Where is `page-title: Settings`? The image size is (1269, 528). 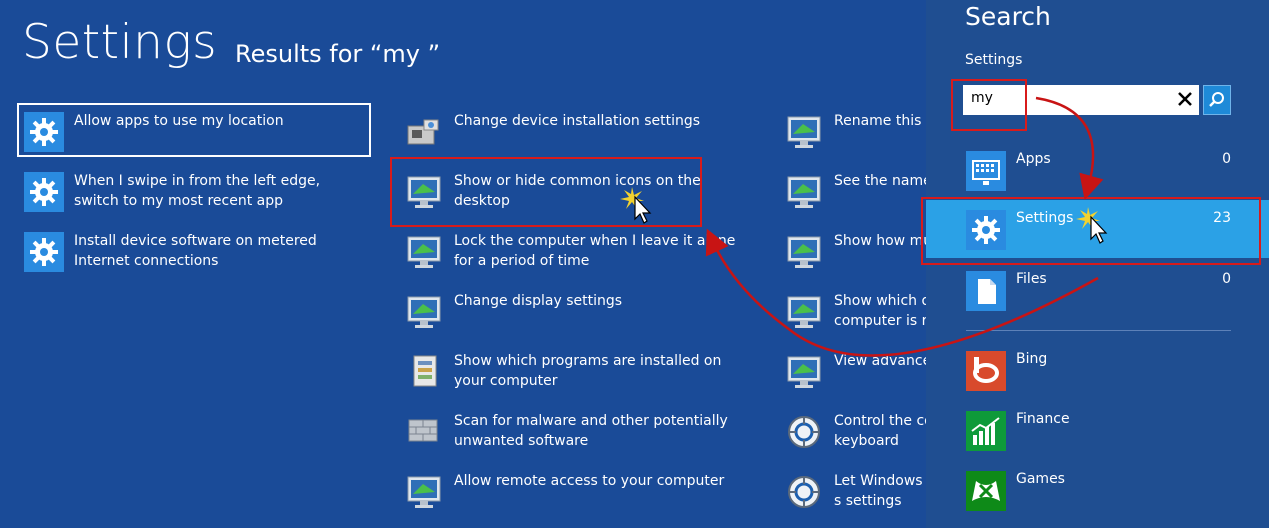
page-title: Settings is located at coordinates (120, 42).